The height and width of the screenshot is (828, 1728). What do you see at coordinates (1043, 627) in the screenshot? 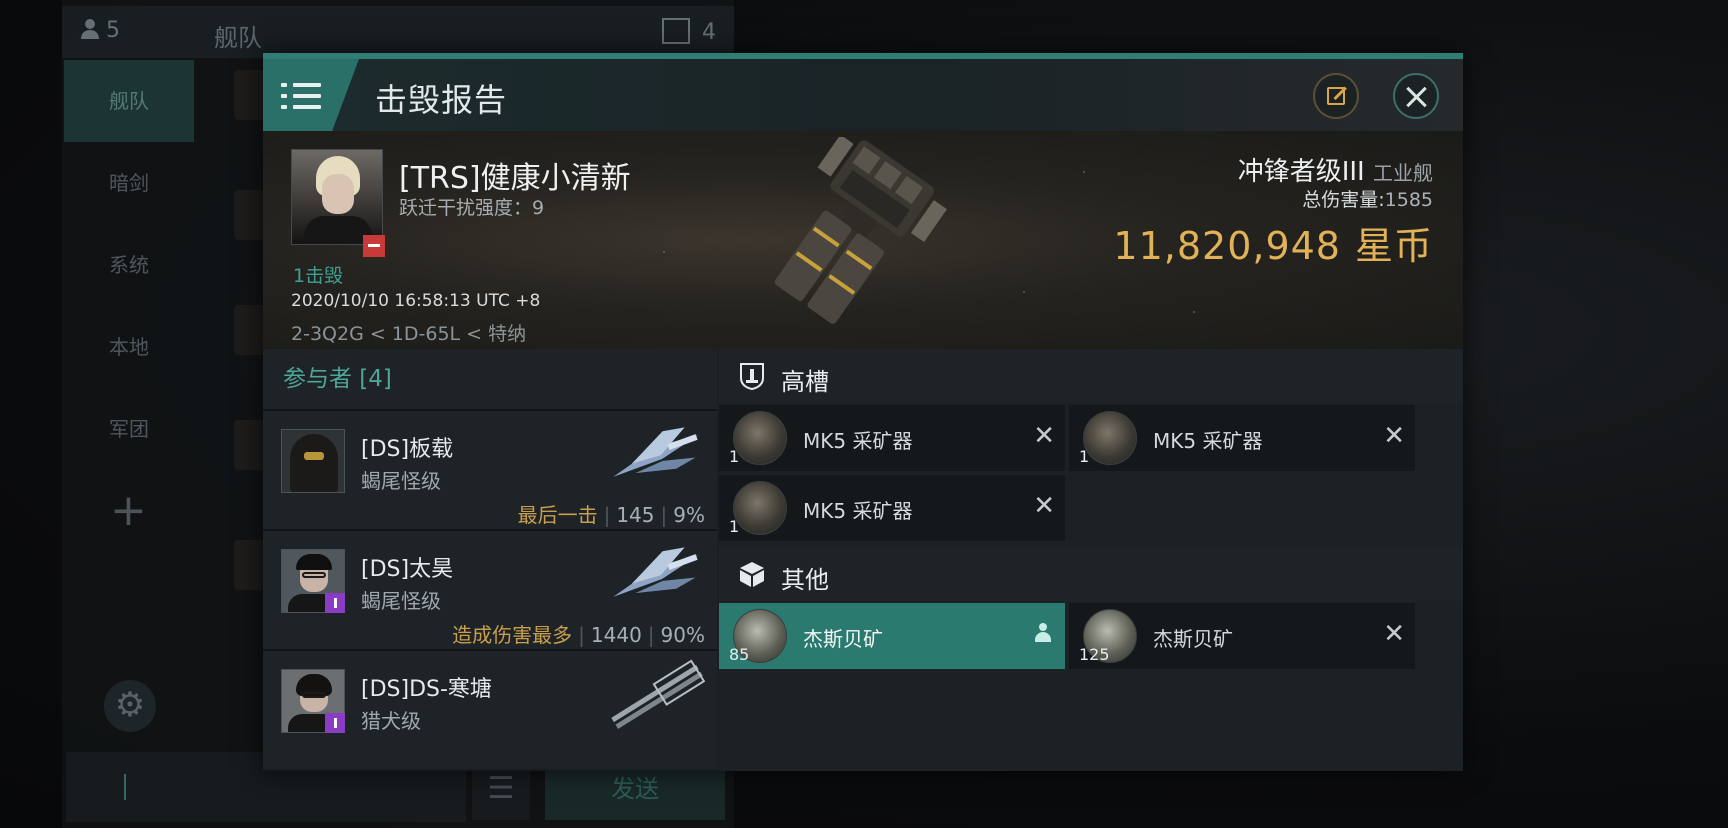
I see `pilot-icon-head` at bounding box center [1043, 627].